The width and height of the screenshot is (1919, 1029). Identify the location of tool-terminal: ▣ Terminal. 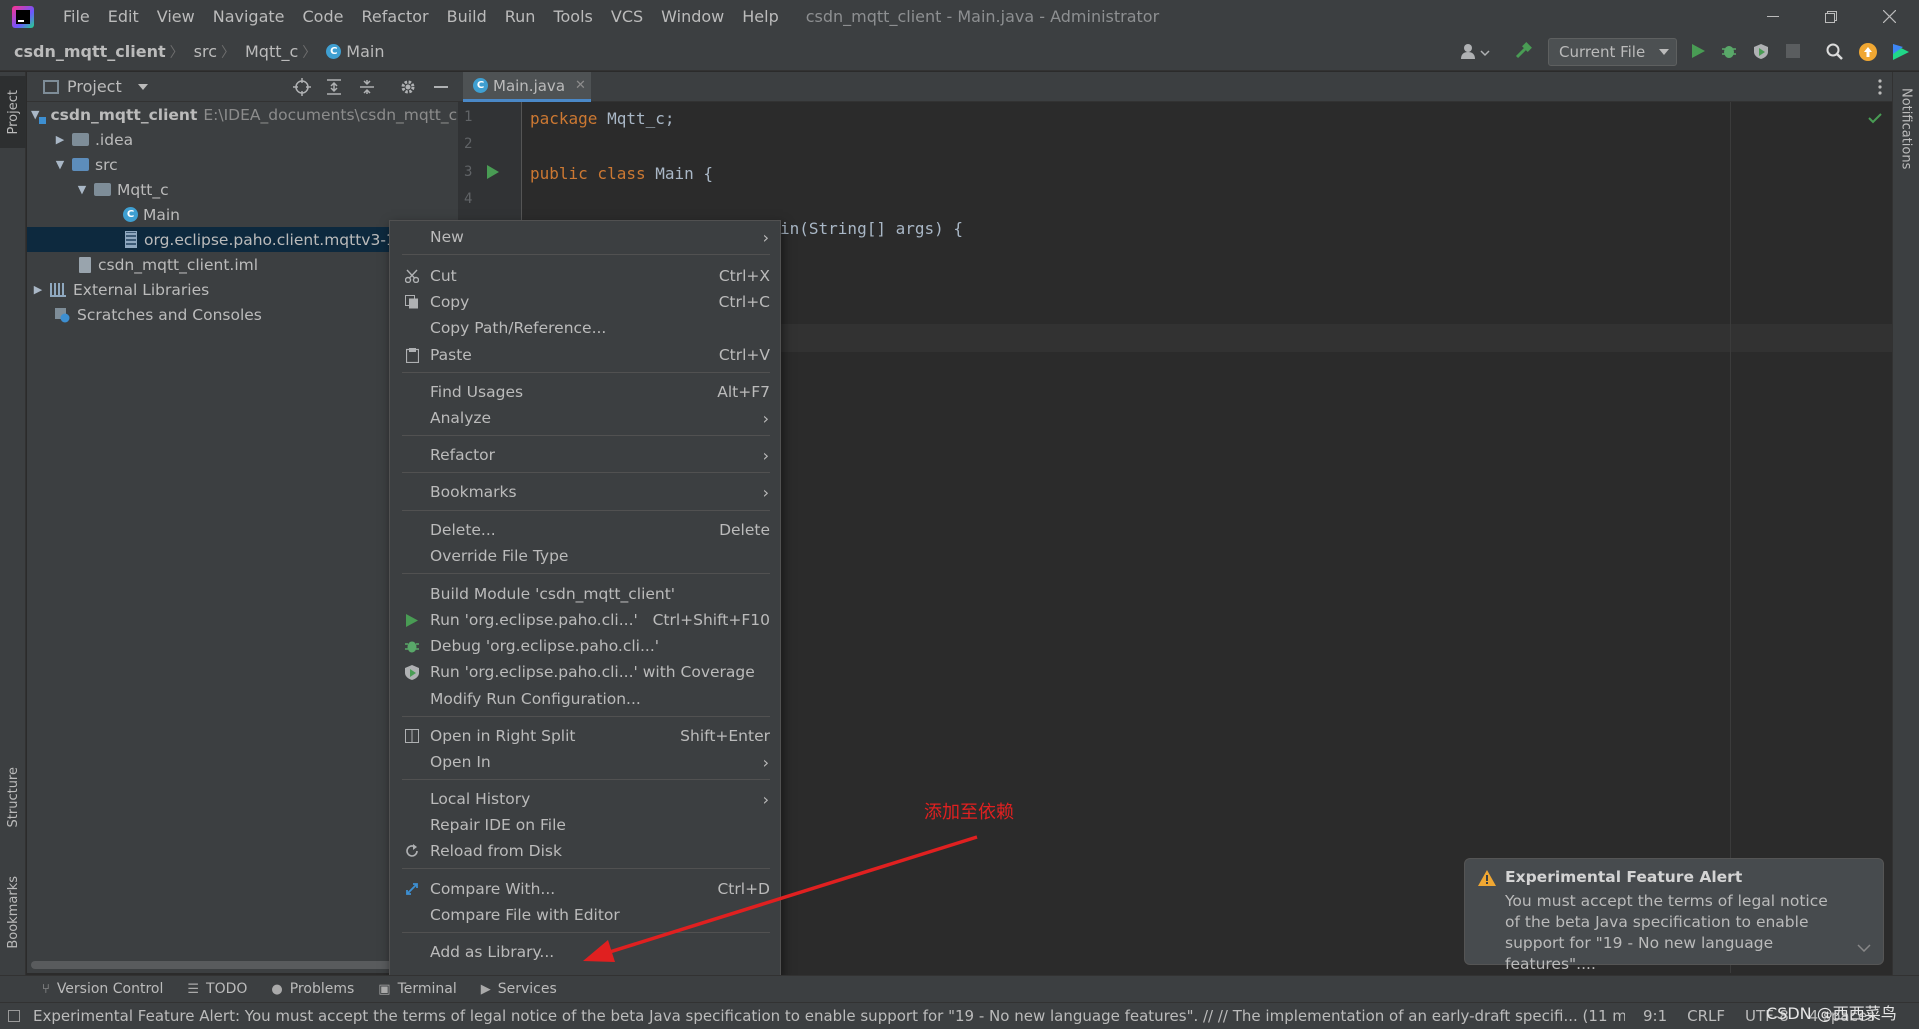
(417, 989).